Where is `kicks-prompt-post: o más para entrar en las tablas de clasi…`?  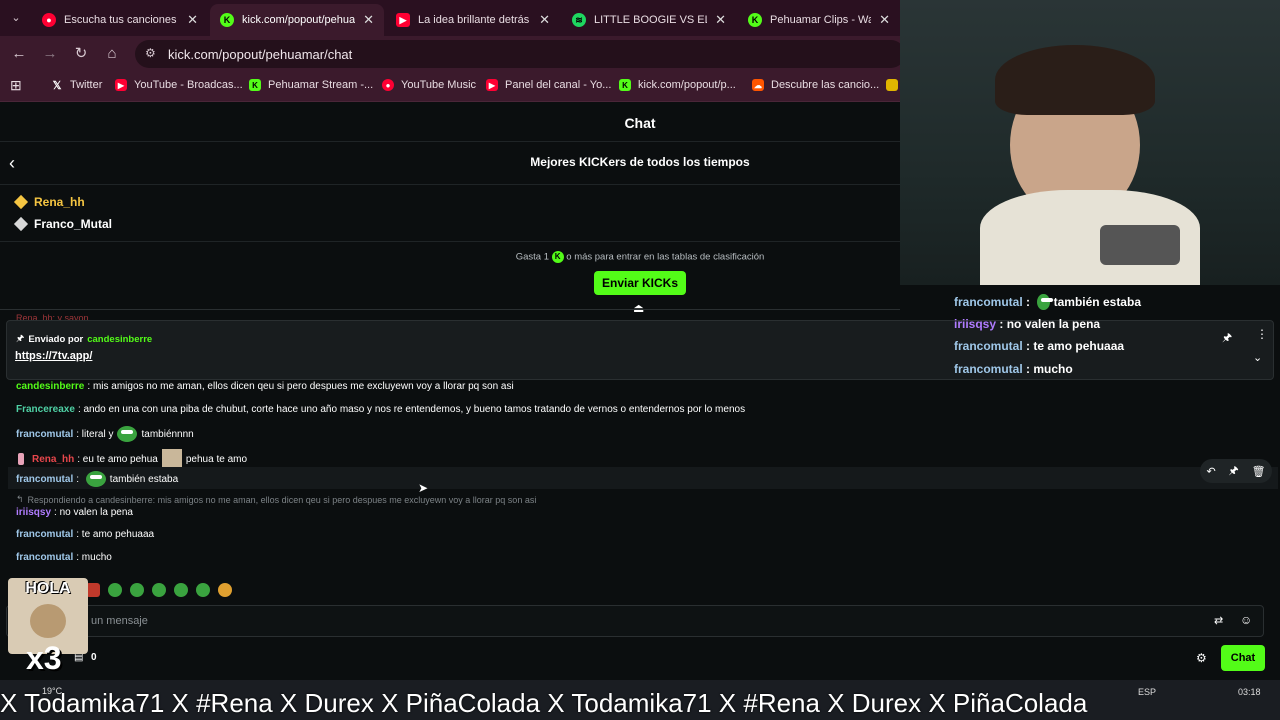
kicks-prompt-post: o más para entrar en las tablas de clasi… is located at coordinates (665, 257).